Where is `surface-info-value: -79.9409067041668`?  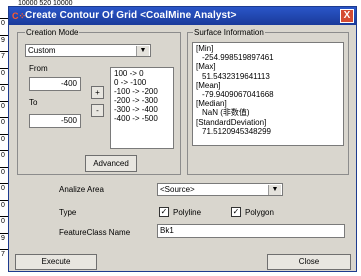 surface-info-value: -79.9409067041668 is located at coordinates (238, 95).